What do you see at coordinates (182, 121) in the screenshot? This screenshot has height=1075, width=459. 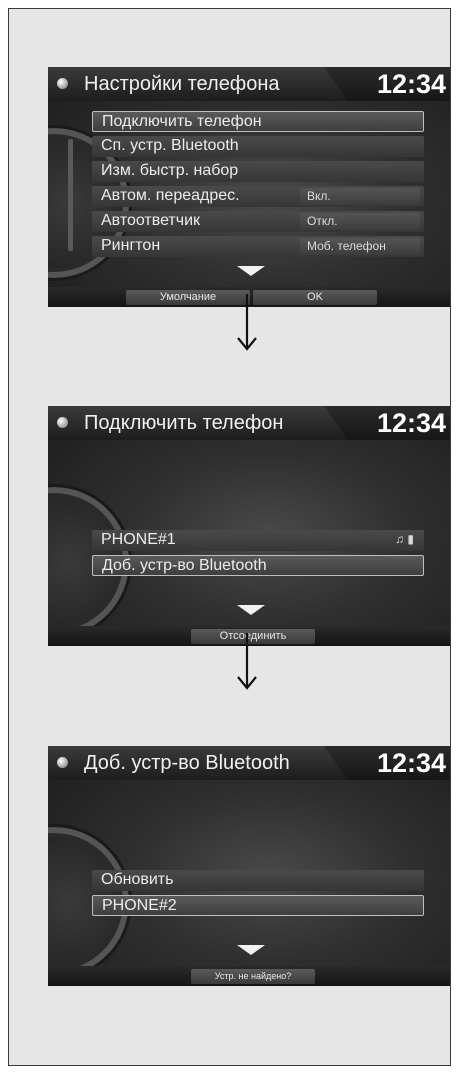 I see `menu-item-label: Подключить телефон` at bounding box center [182, 121].